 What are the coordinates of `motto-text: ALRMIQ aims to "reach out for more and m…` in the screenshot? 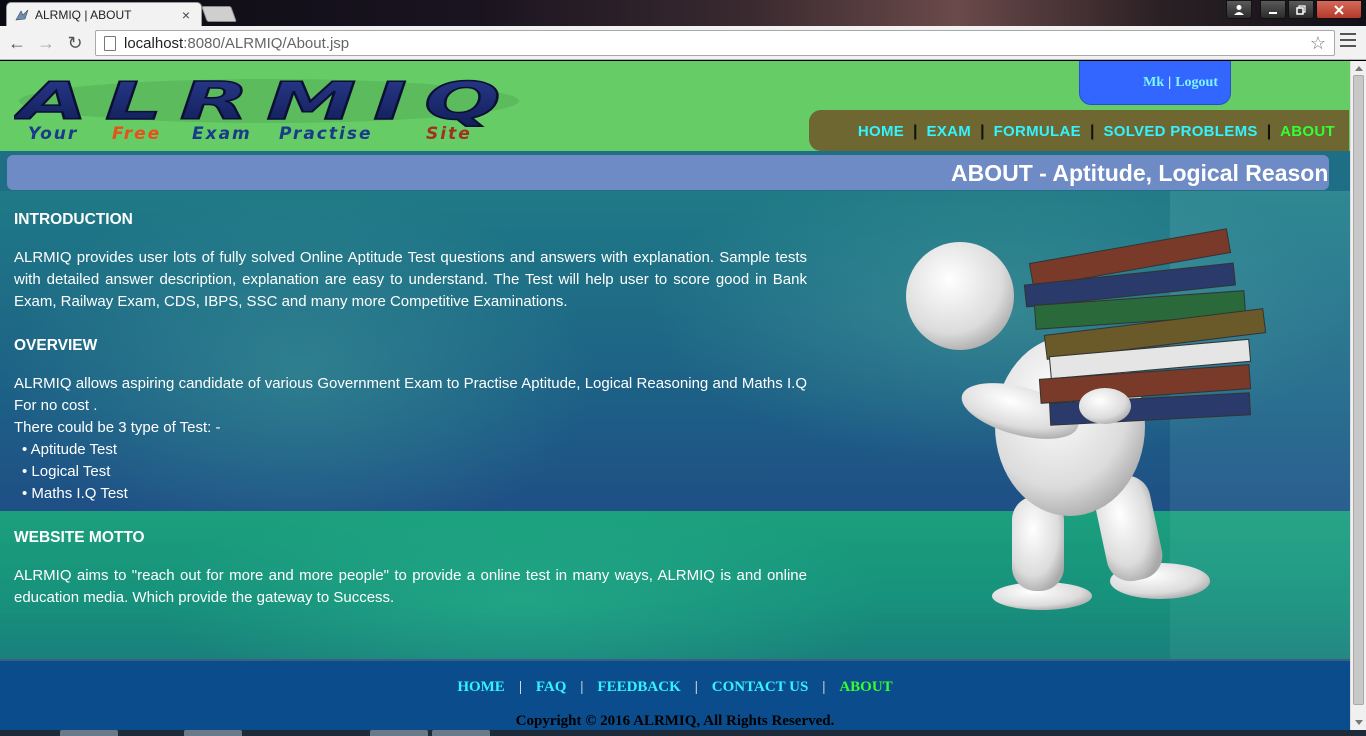 It's located at (410, 586).